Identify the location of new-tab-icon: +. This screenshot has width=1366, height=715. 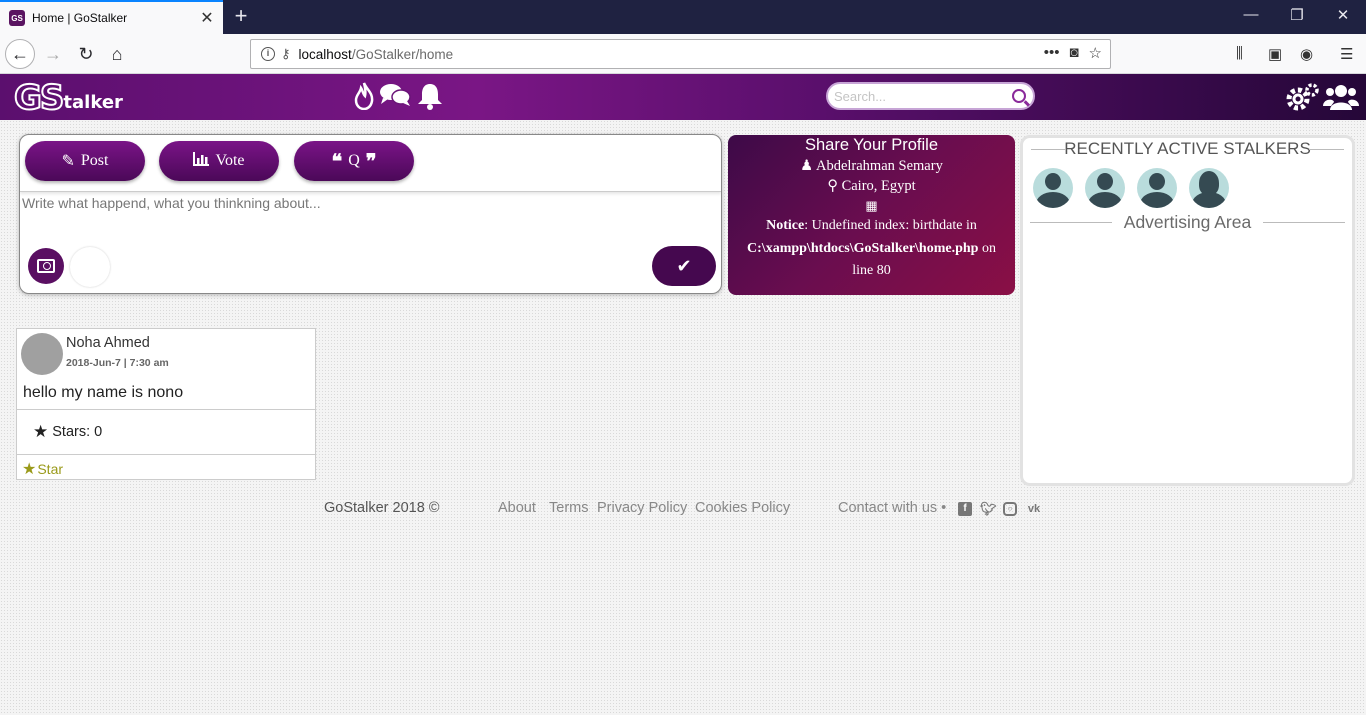
(241, 17).